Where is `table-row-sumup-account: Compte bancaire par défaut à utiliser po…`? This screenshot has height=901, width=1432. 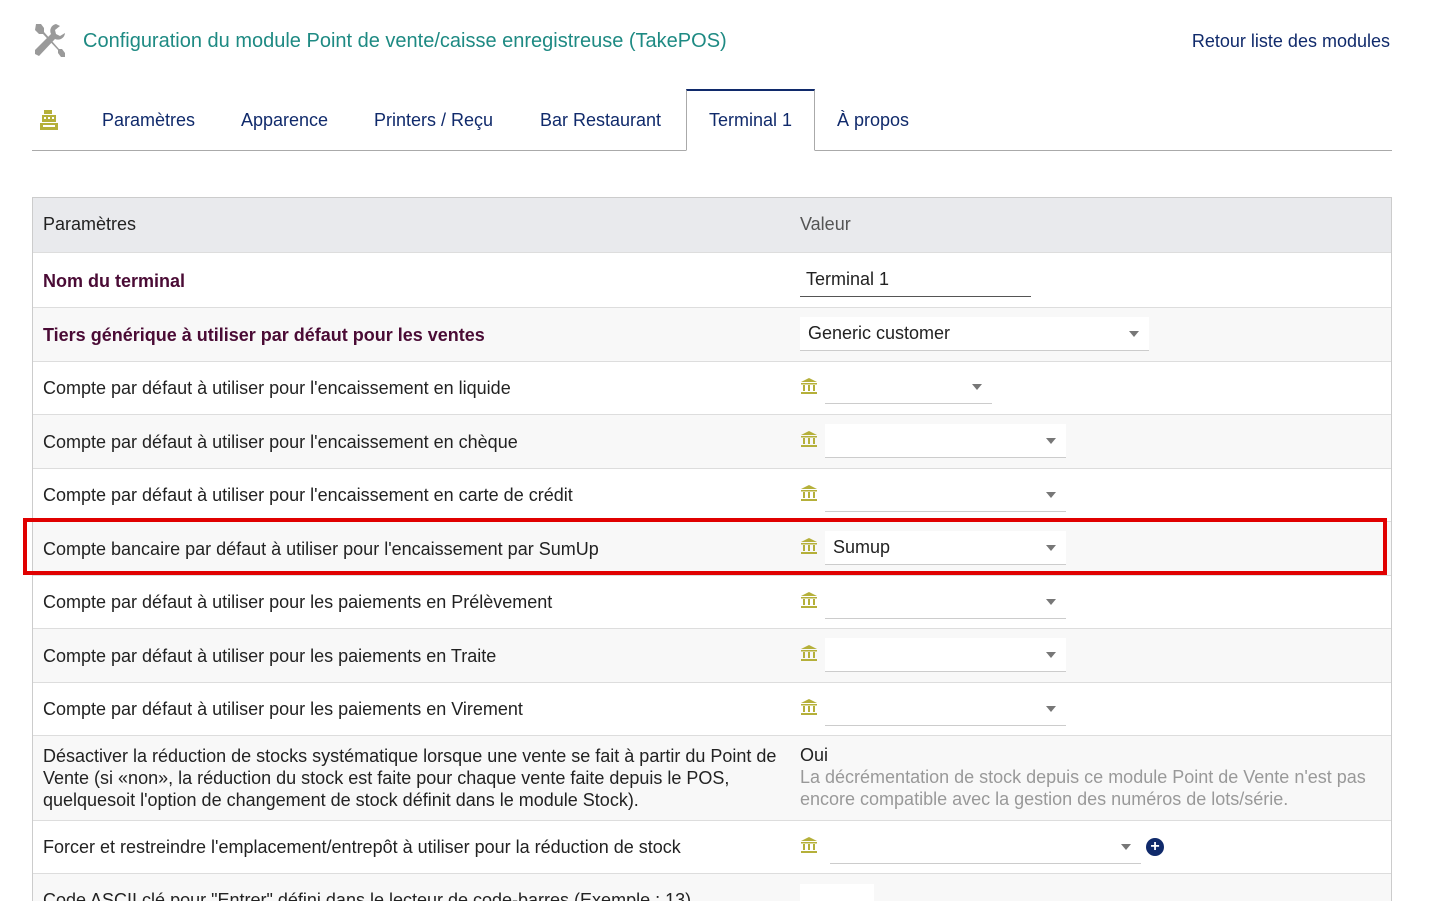
table-row-sumup-account: Compte bancaire par défaut à utiliser po… is located at coordinates (712, 548).